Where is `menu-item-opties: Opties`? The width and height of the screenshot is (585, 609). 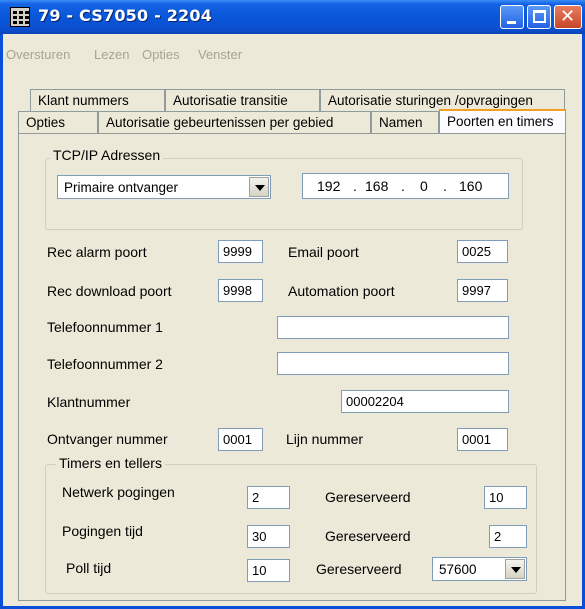
menu-item-opties: Opties is located at coordinates (161, 54).